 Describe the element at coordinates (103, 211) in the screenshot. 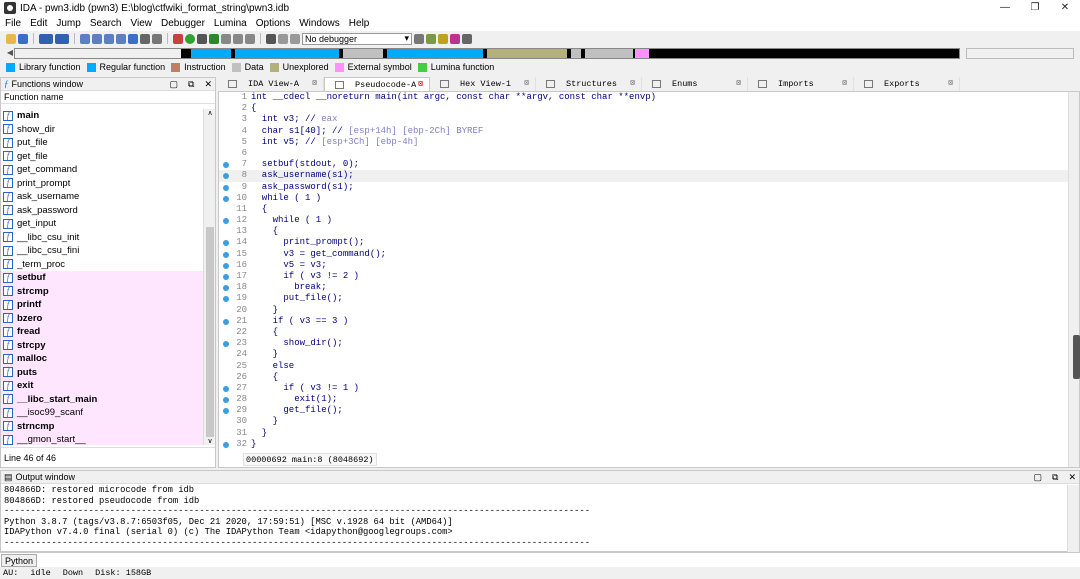

I see `function-list-item: f ask_password` at that location.